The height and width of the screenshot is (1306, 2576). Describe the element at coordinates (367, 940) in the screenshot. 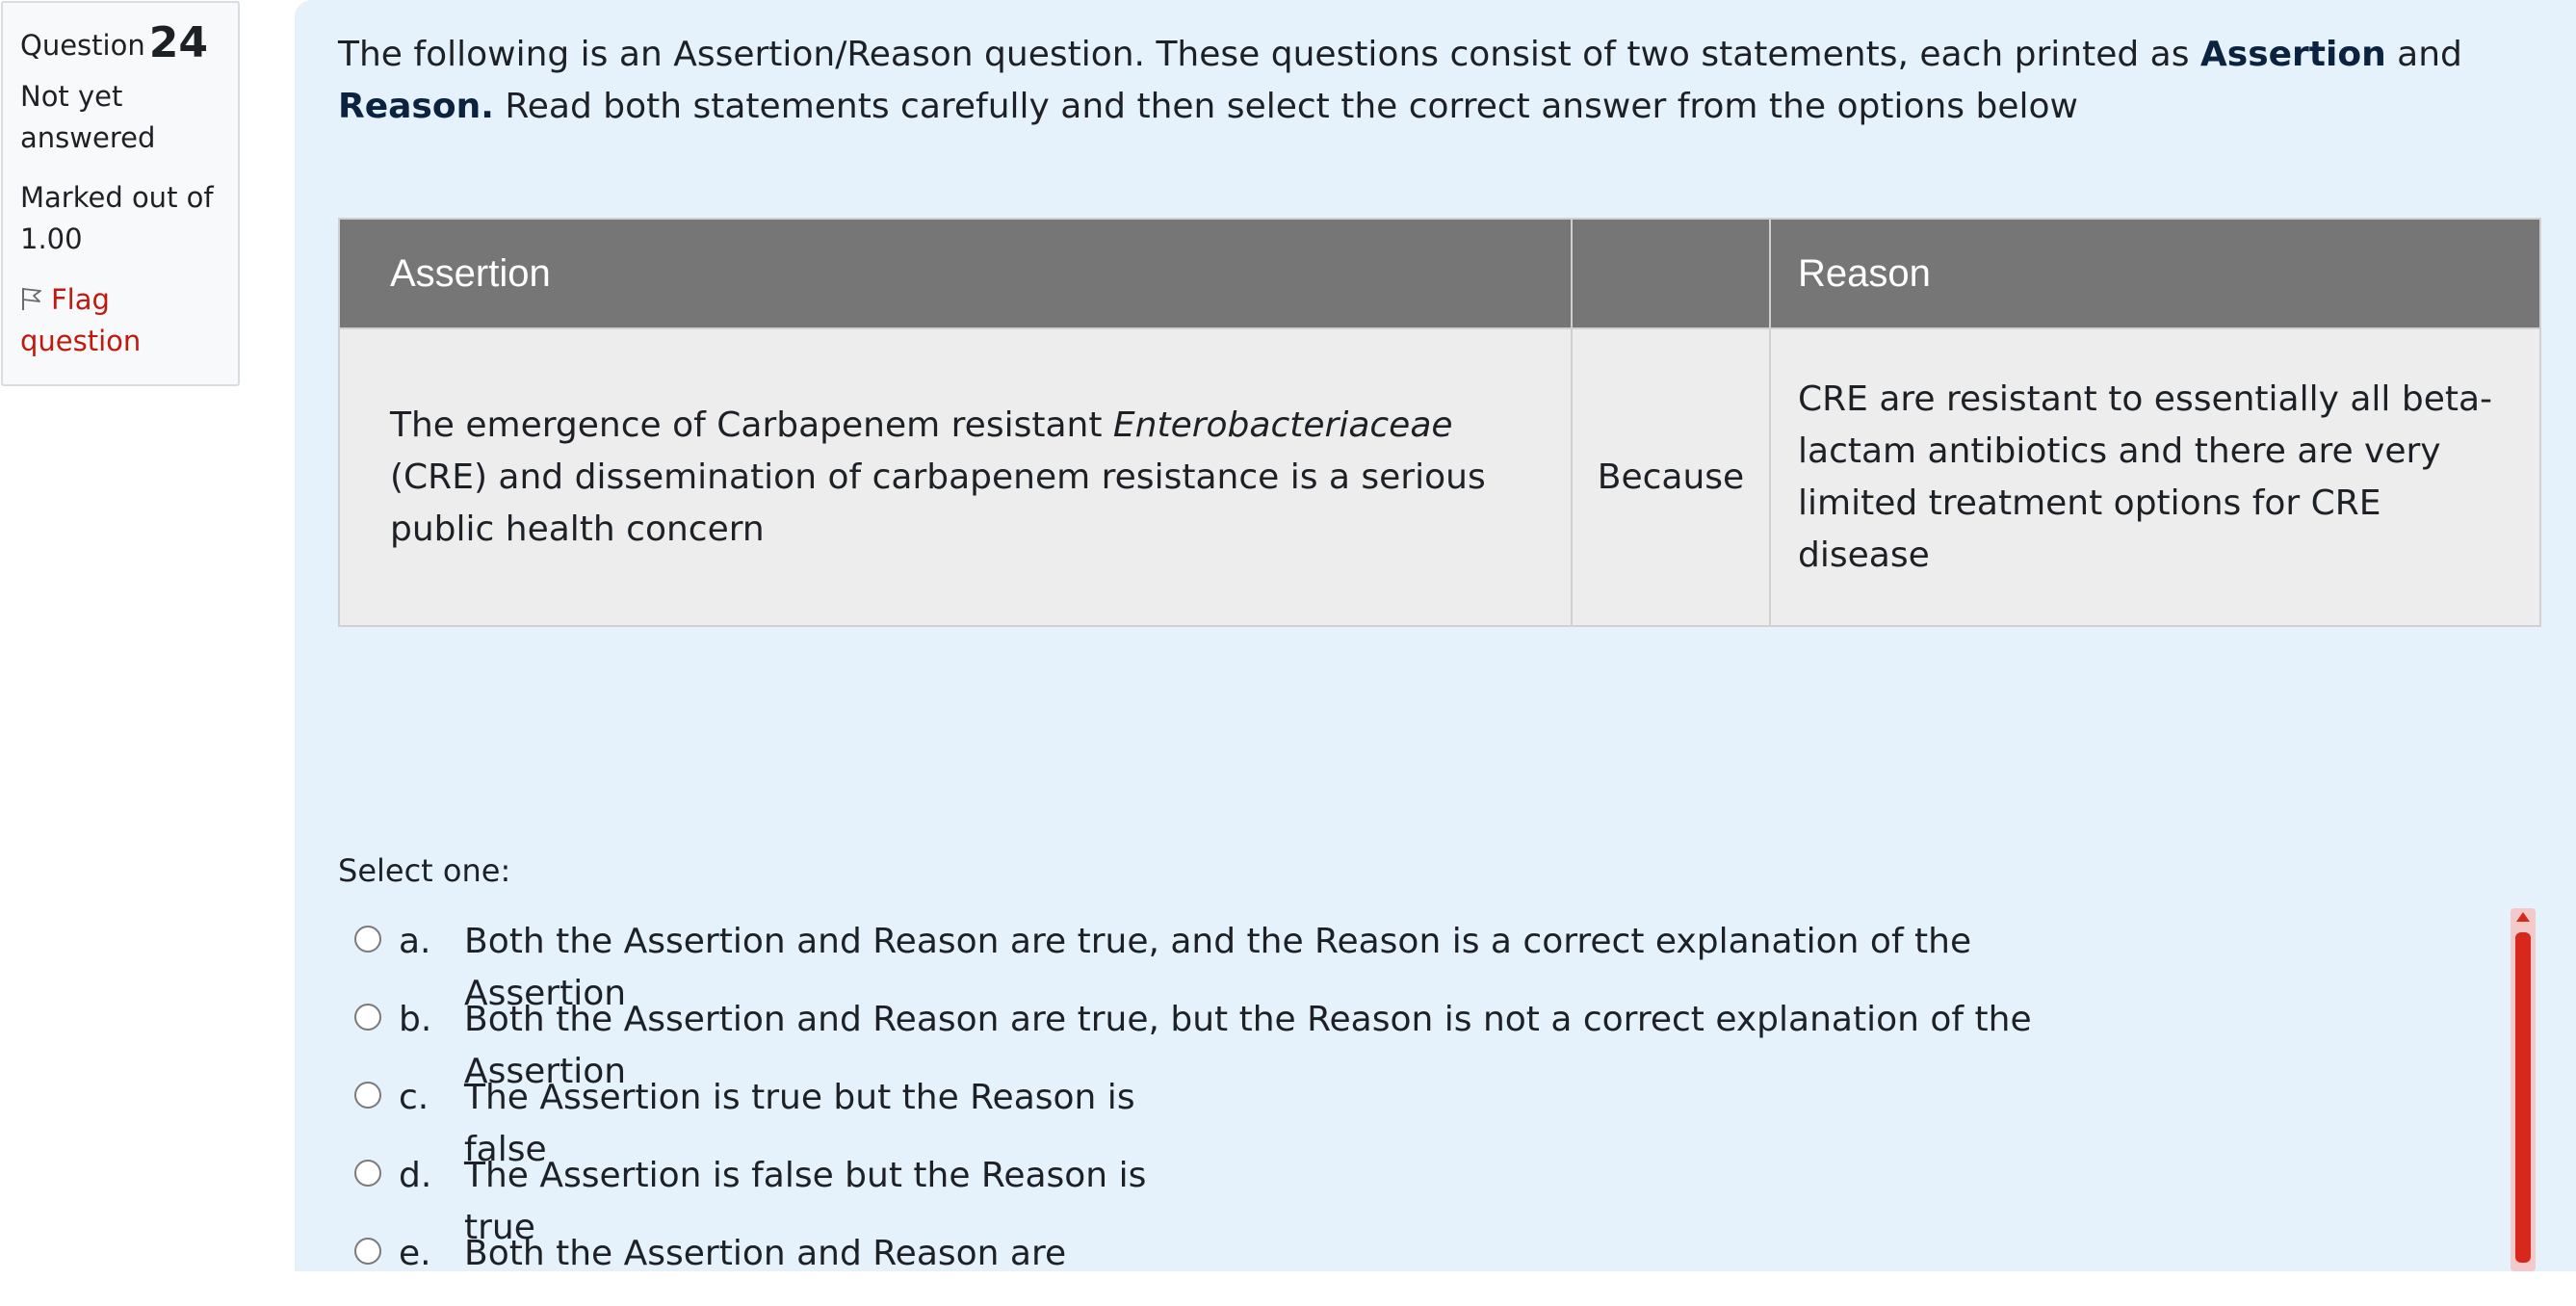

I see `radio-button-a` at that location.